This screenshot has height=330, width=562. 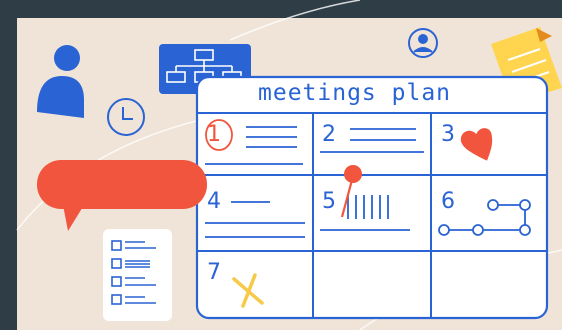 I want to click on cell-number-3: 3, so click(x=448, y=134).